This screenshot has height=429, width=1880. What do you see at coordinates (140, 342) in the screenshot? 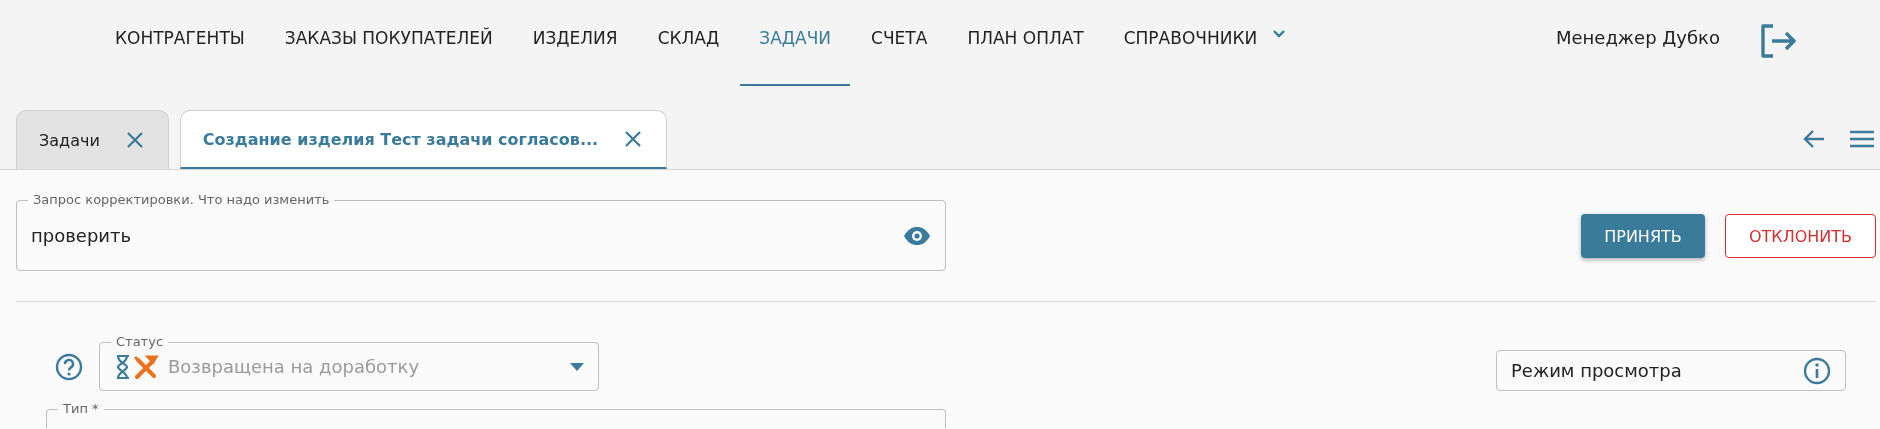
I see `field-label: Статус` at bounding box center [140, 342].